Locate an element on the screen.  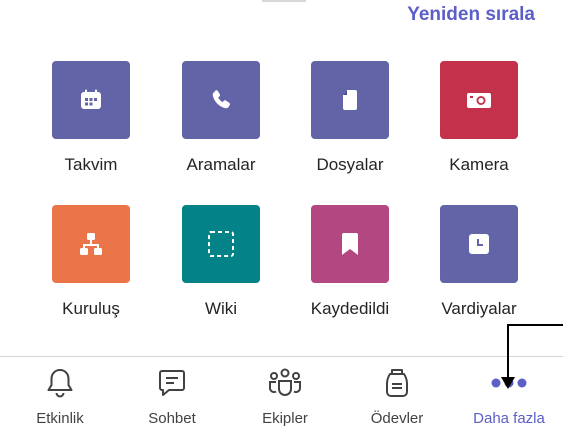
app-label: Wiki is located at coordinates (221, 308).